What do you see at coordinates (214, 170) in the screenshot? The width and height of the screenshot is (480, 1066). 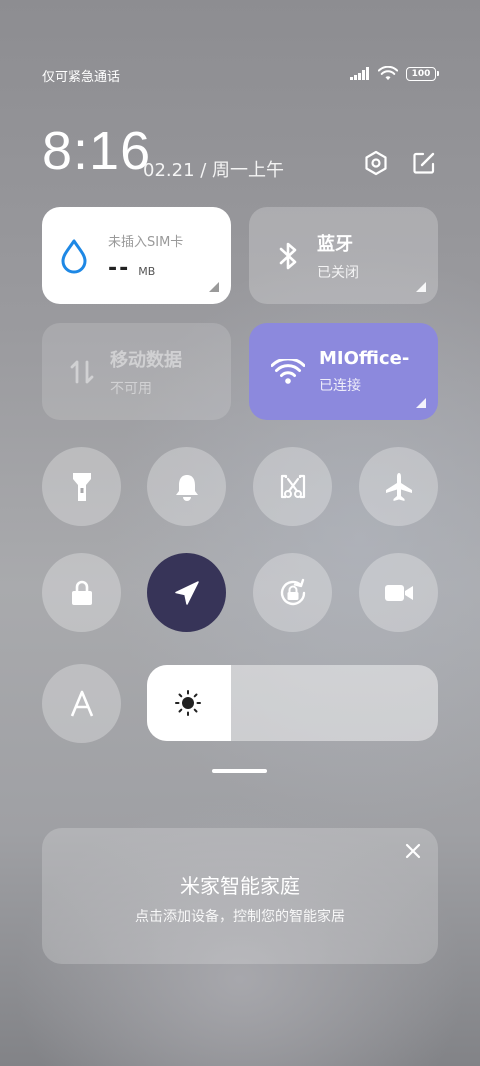 I see `clock-date: 02.21 / 周一上午` at bounding box center [214, 170].